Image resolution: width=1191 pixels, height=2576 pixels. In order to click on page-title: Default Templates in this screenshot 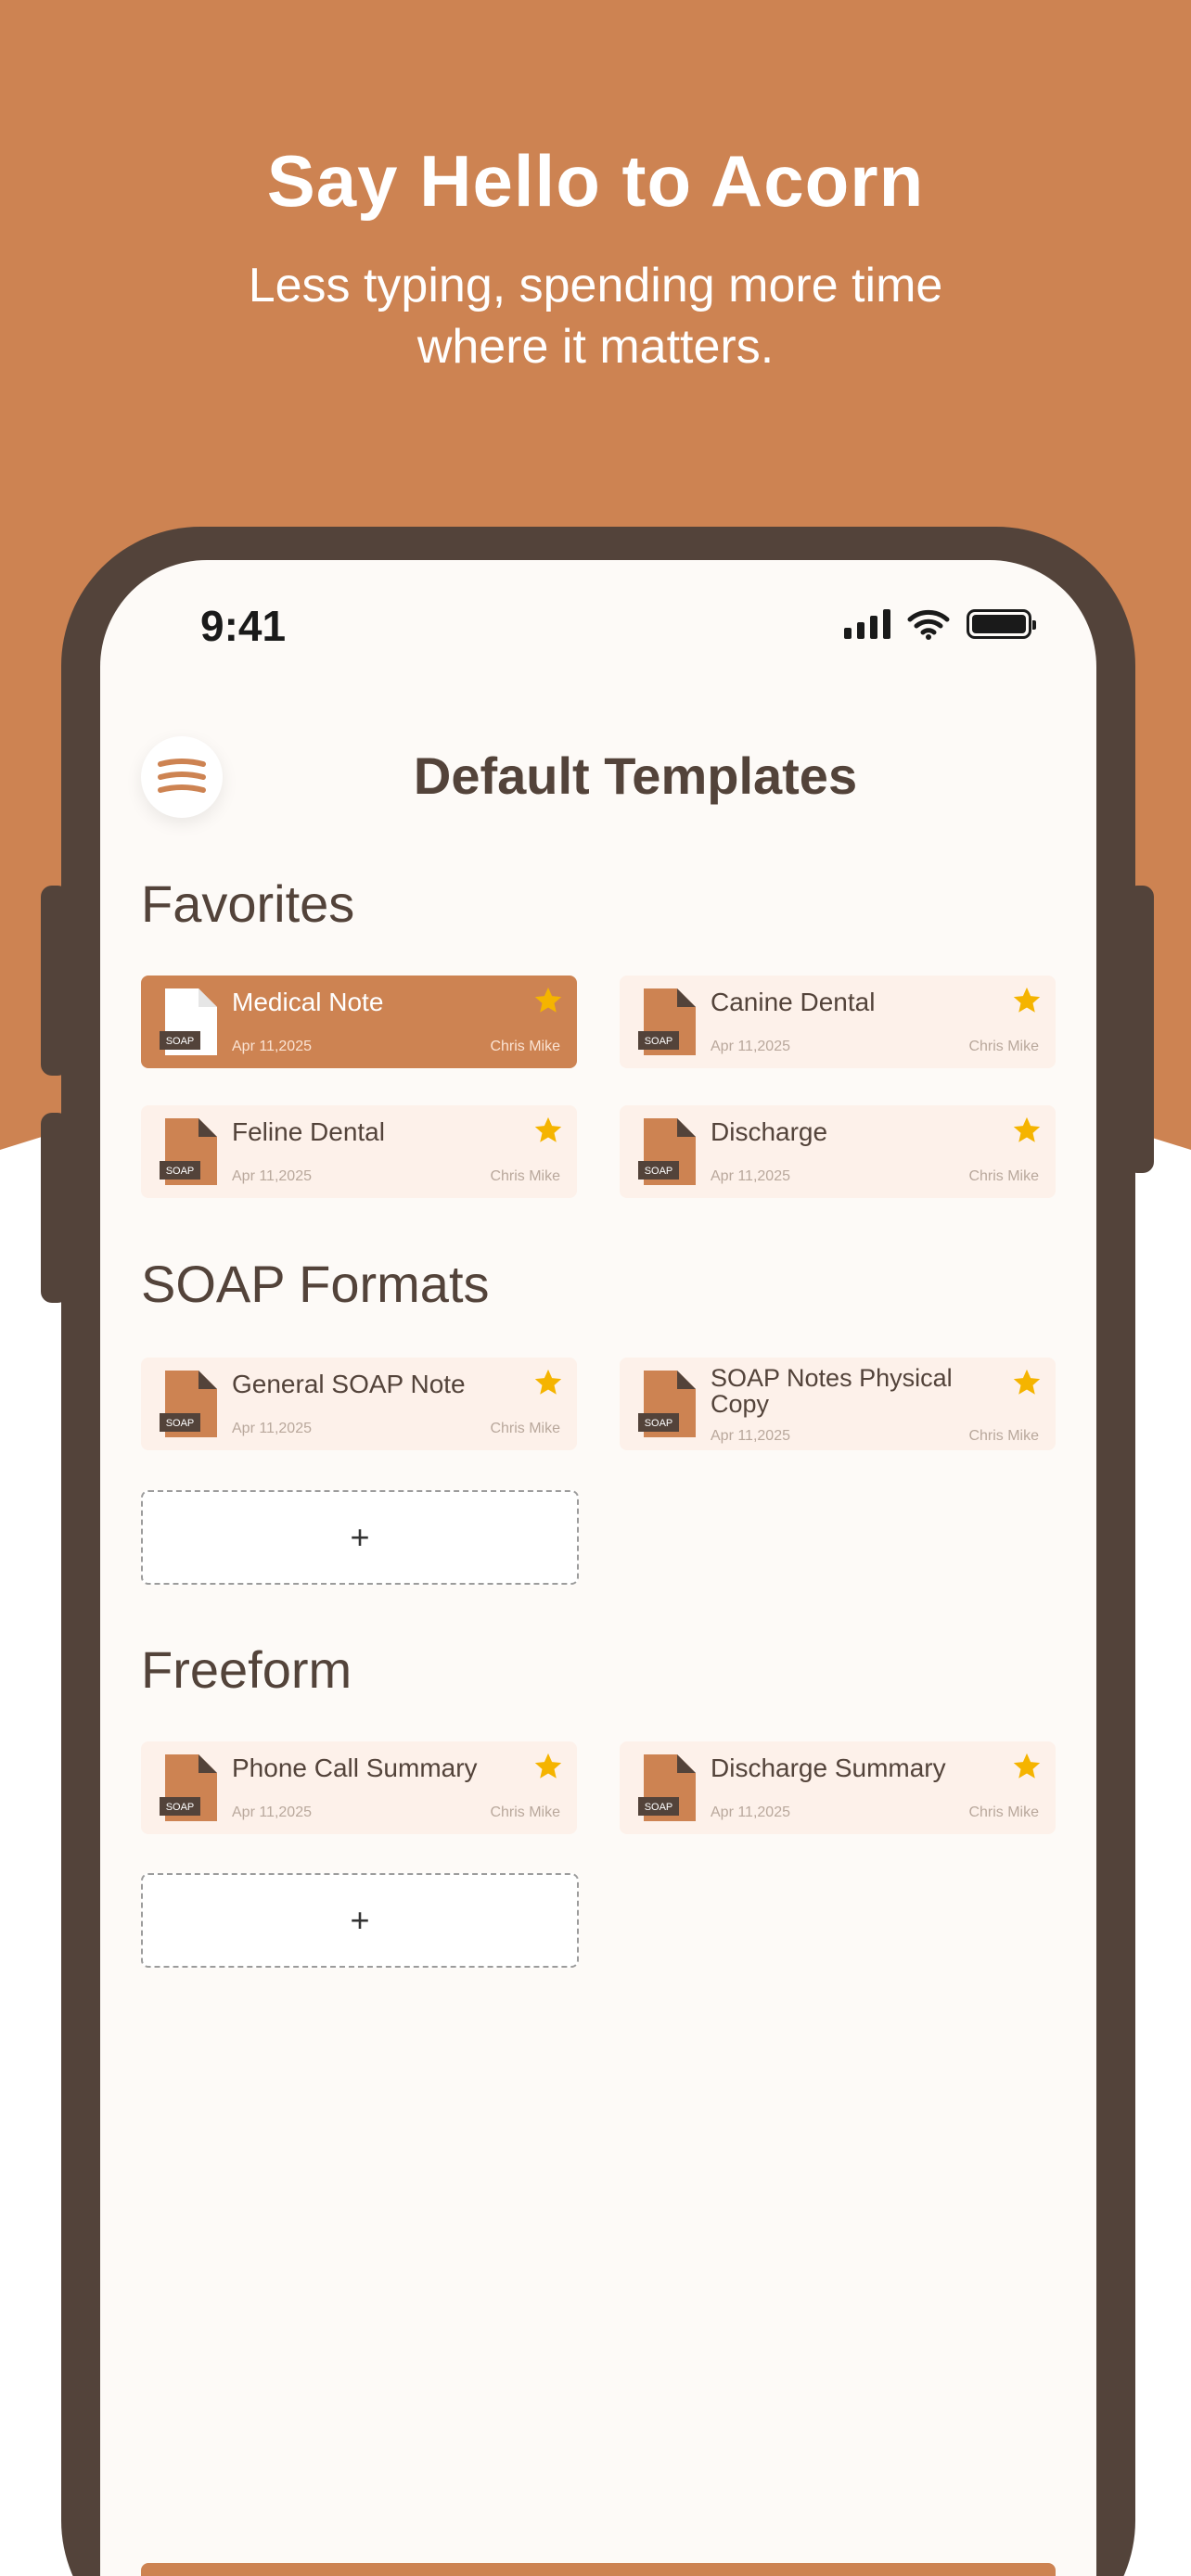, I will do `click(636, 776)`.